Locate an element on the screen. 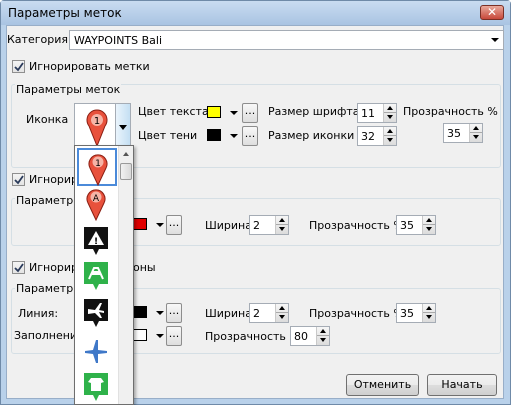  icon-option-red-pin-a: A is located at coordinates (97, 204).